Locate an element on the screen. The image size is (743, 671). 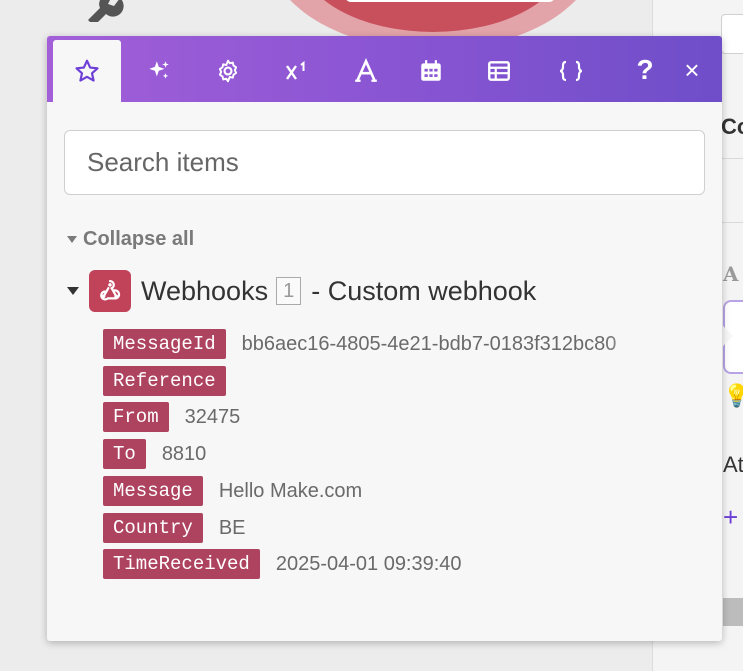
tab-ai is located at coordinates (159, 71).